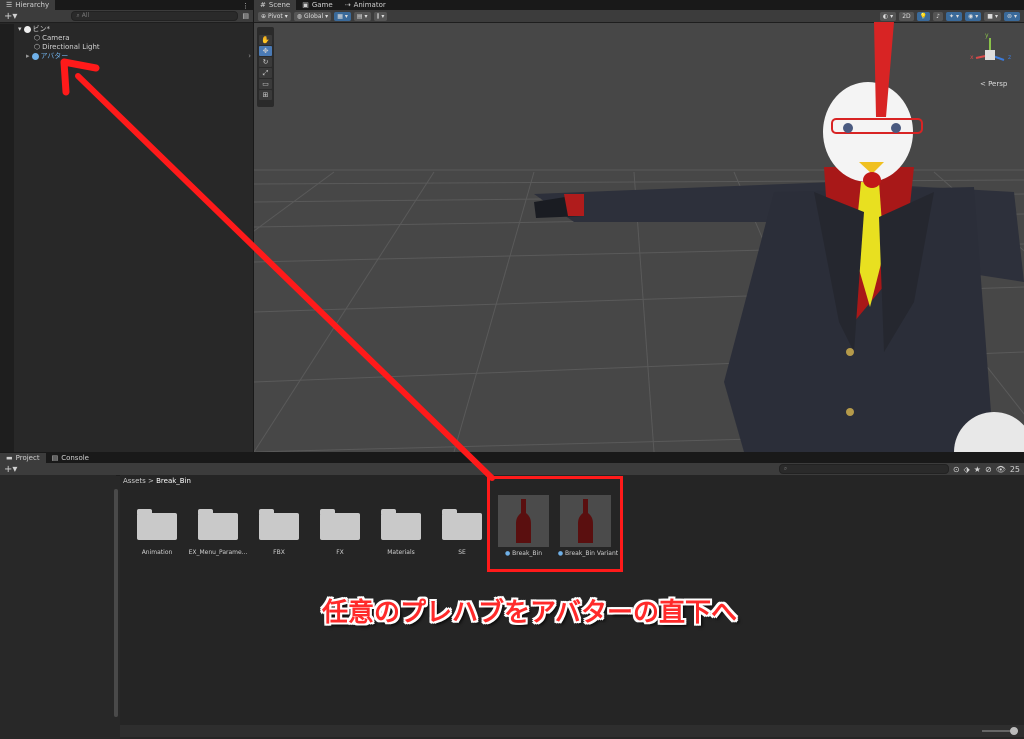 The height and width of the screenshot is (739, 1024). Describe the element at coordinates (529, 613) in the screenshot. I see `instruction-caption: 任意のプレハブをアバターの直下へ` at that location.